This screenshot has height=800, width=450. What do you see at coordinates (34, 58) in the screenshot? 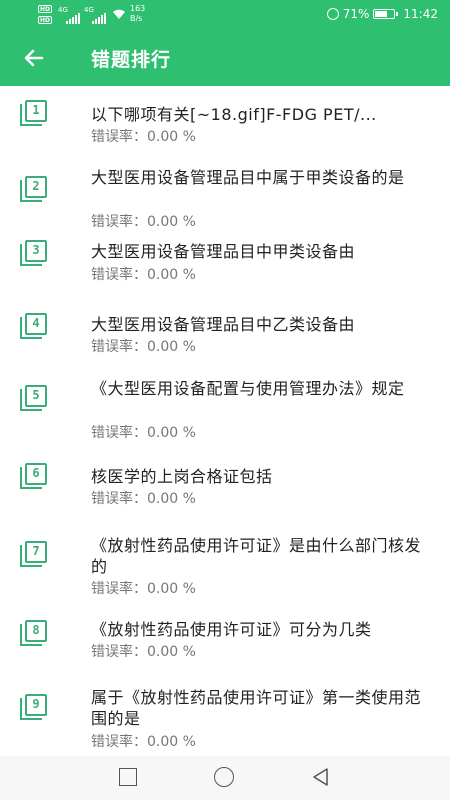
I see `arrow-left-icon` at bounding box center [34, 58].